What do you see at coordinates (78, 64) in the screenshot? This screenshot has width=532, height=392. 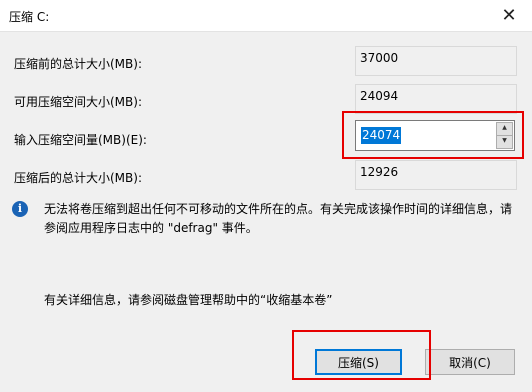 I see `size-before-label: 压缩前的总计大小(MB):` at bounding box center [78, 64].